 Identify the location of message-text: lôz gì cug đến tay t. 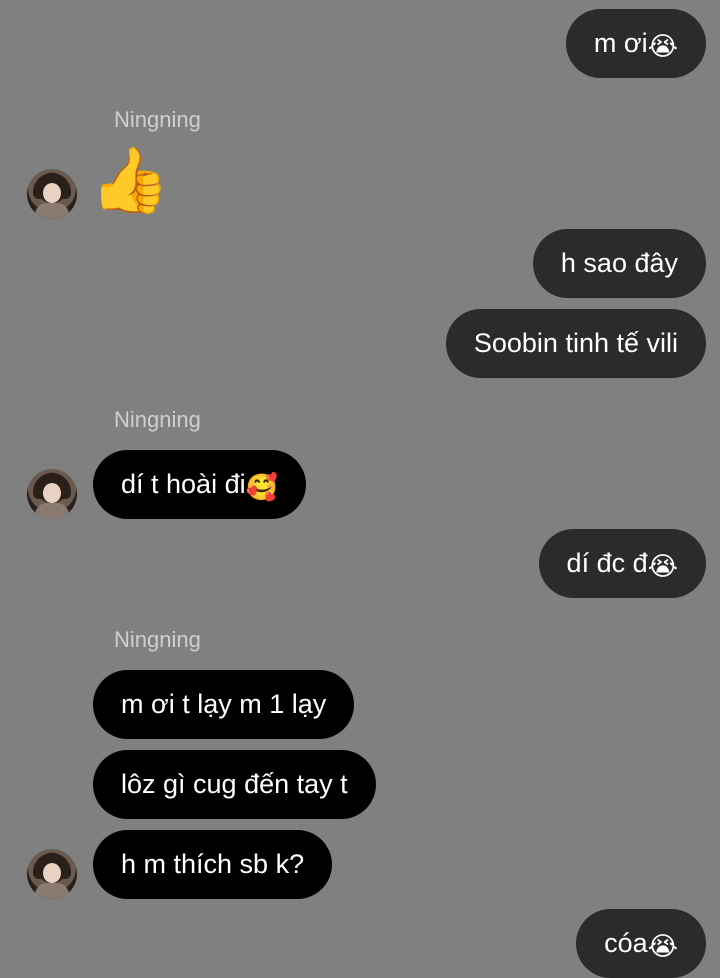
(234, 784).